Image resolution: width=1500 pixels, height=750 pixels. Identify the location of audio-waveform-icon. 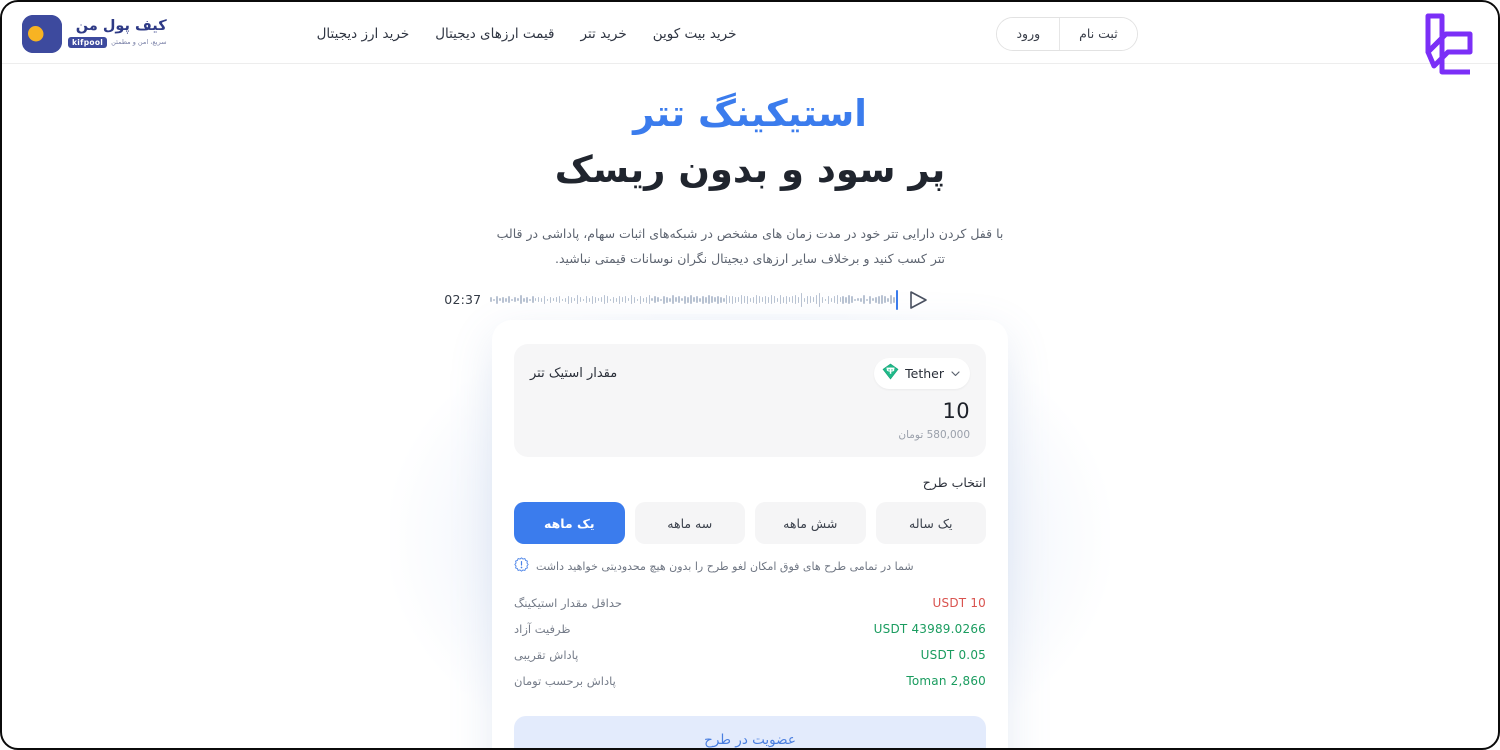
(694, 300).